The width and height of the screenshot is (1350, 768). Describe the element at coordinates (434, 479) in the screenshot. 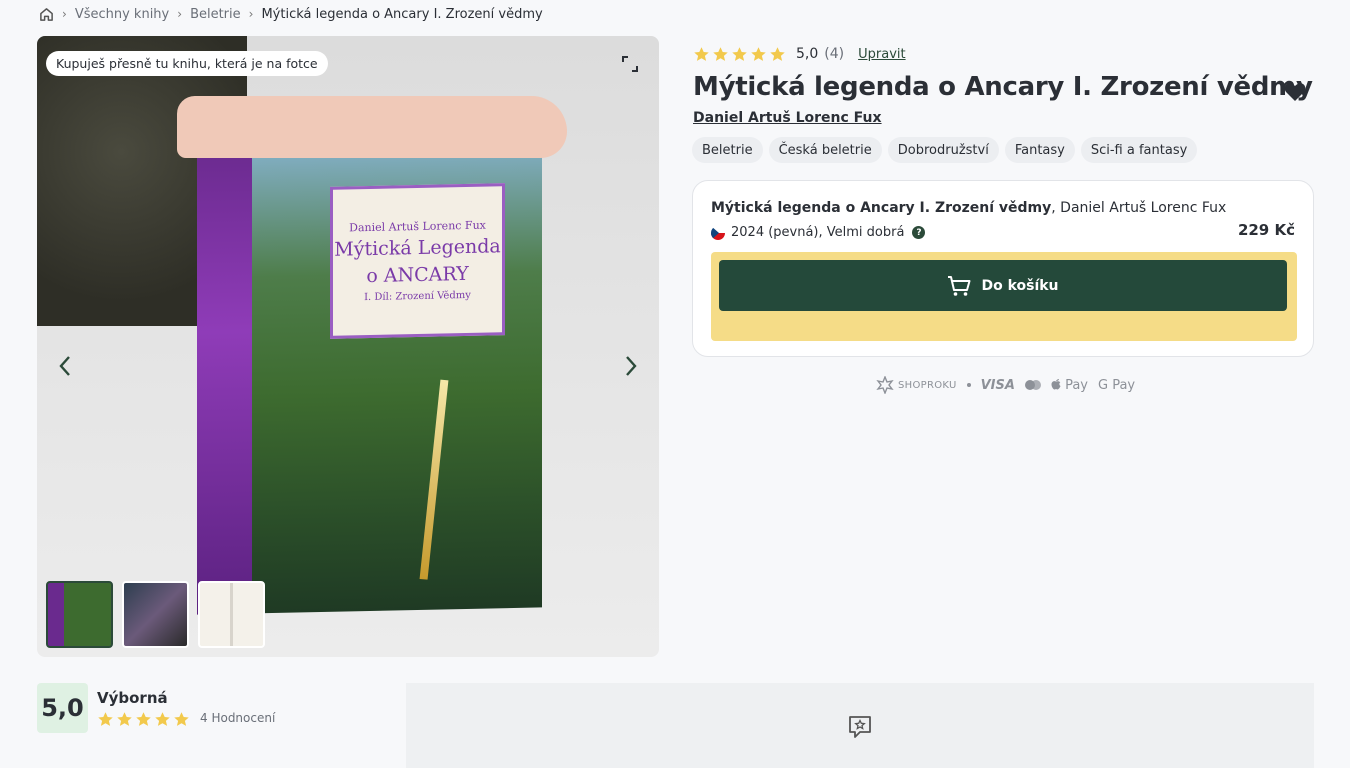

I see `sword-illustration` at that location.